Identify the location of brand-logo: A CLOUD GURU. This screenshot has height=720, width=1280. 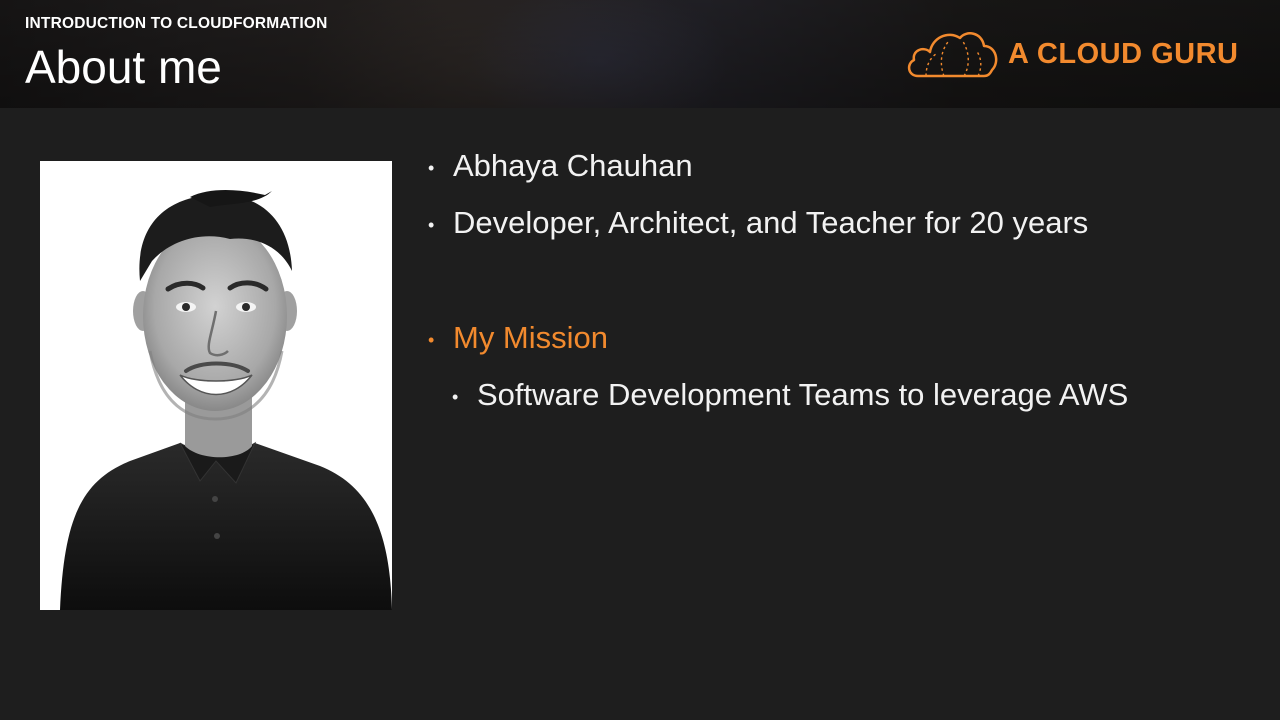
(1074, 55).